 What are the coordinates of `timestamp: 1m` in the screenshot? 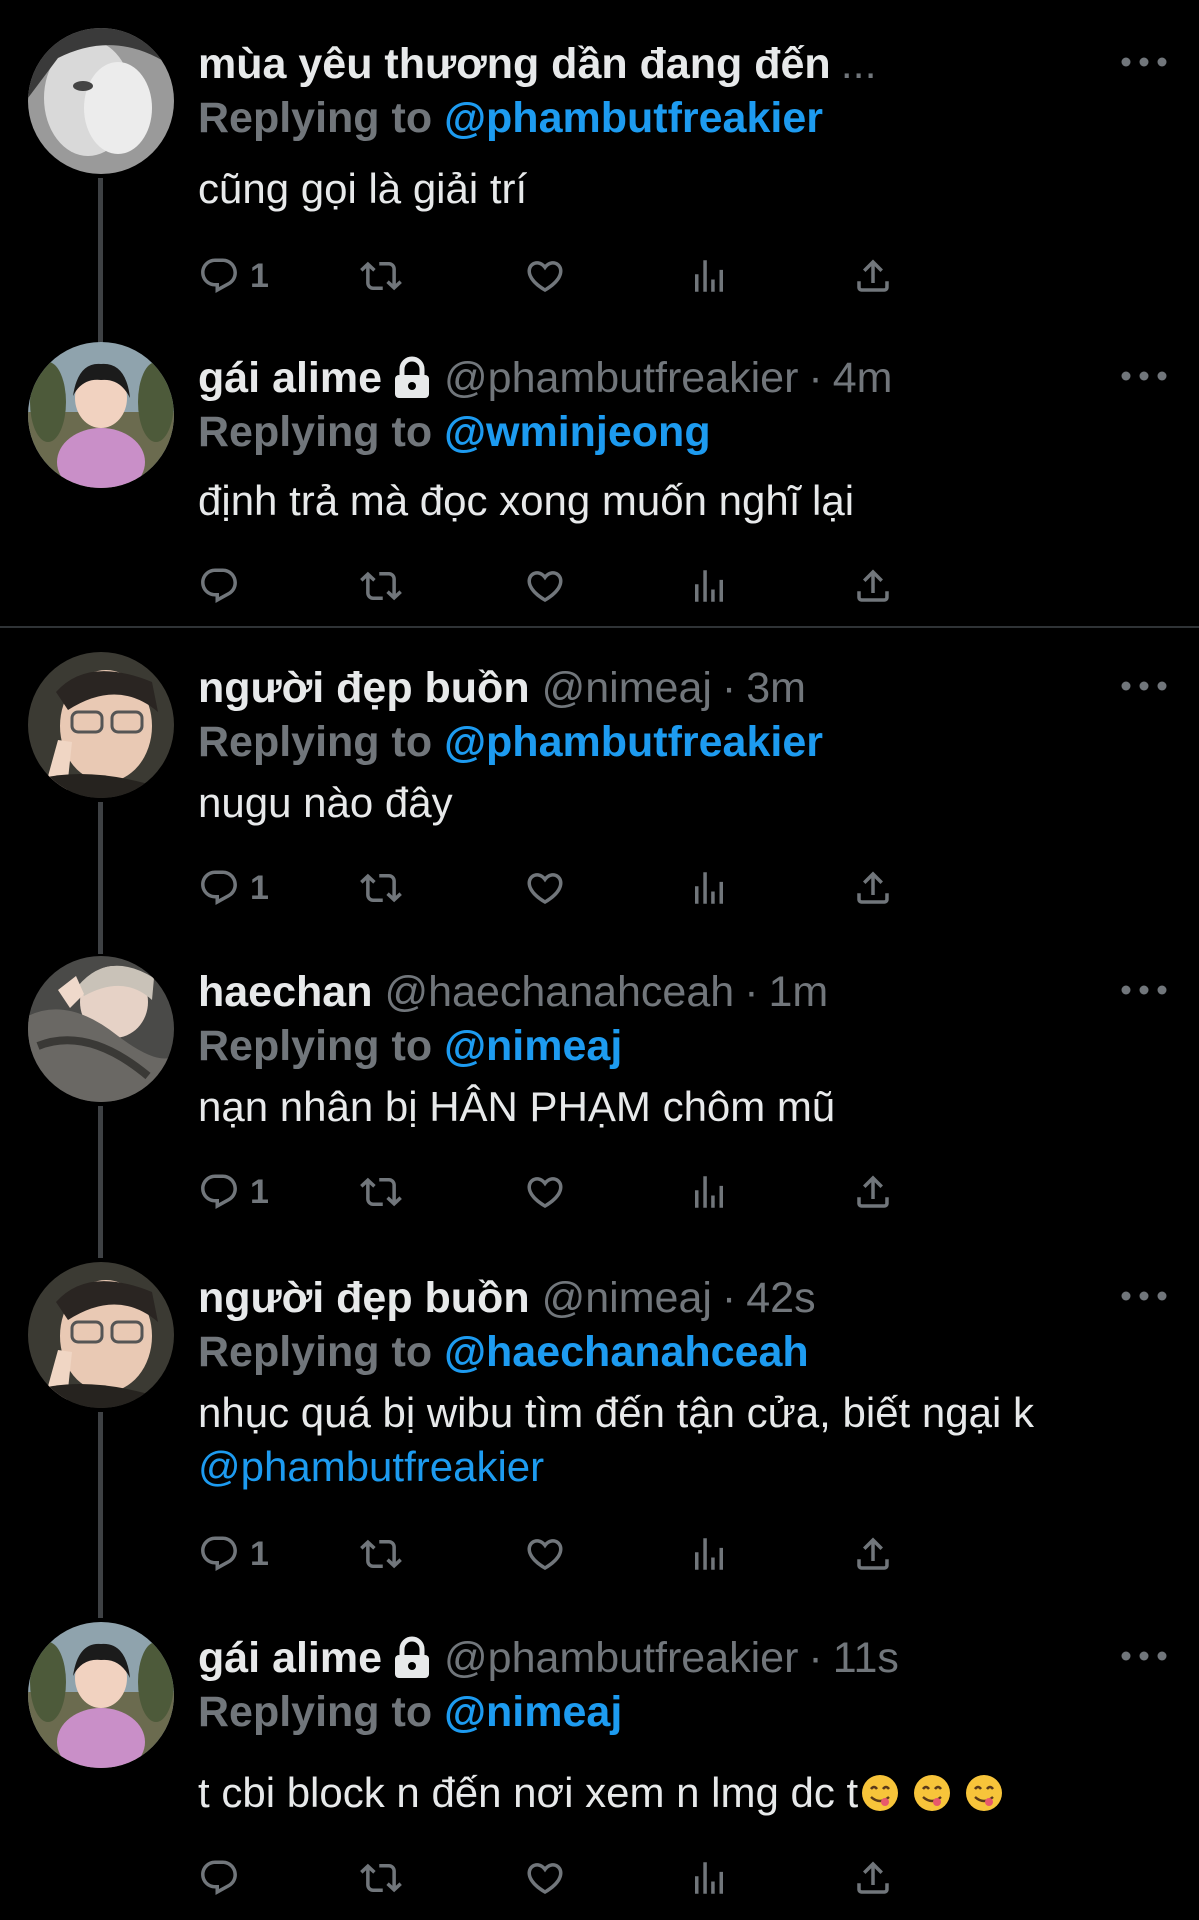 It's located at (799, 992).